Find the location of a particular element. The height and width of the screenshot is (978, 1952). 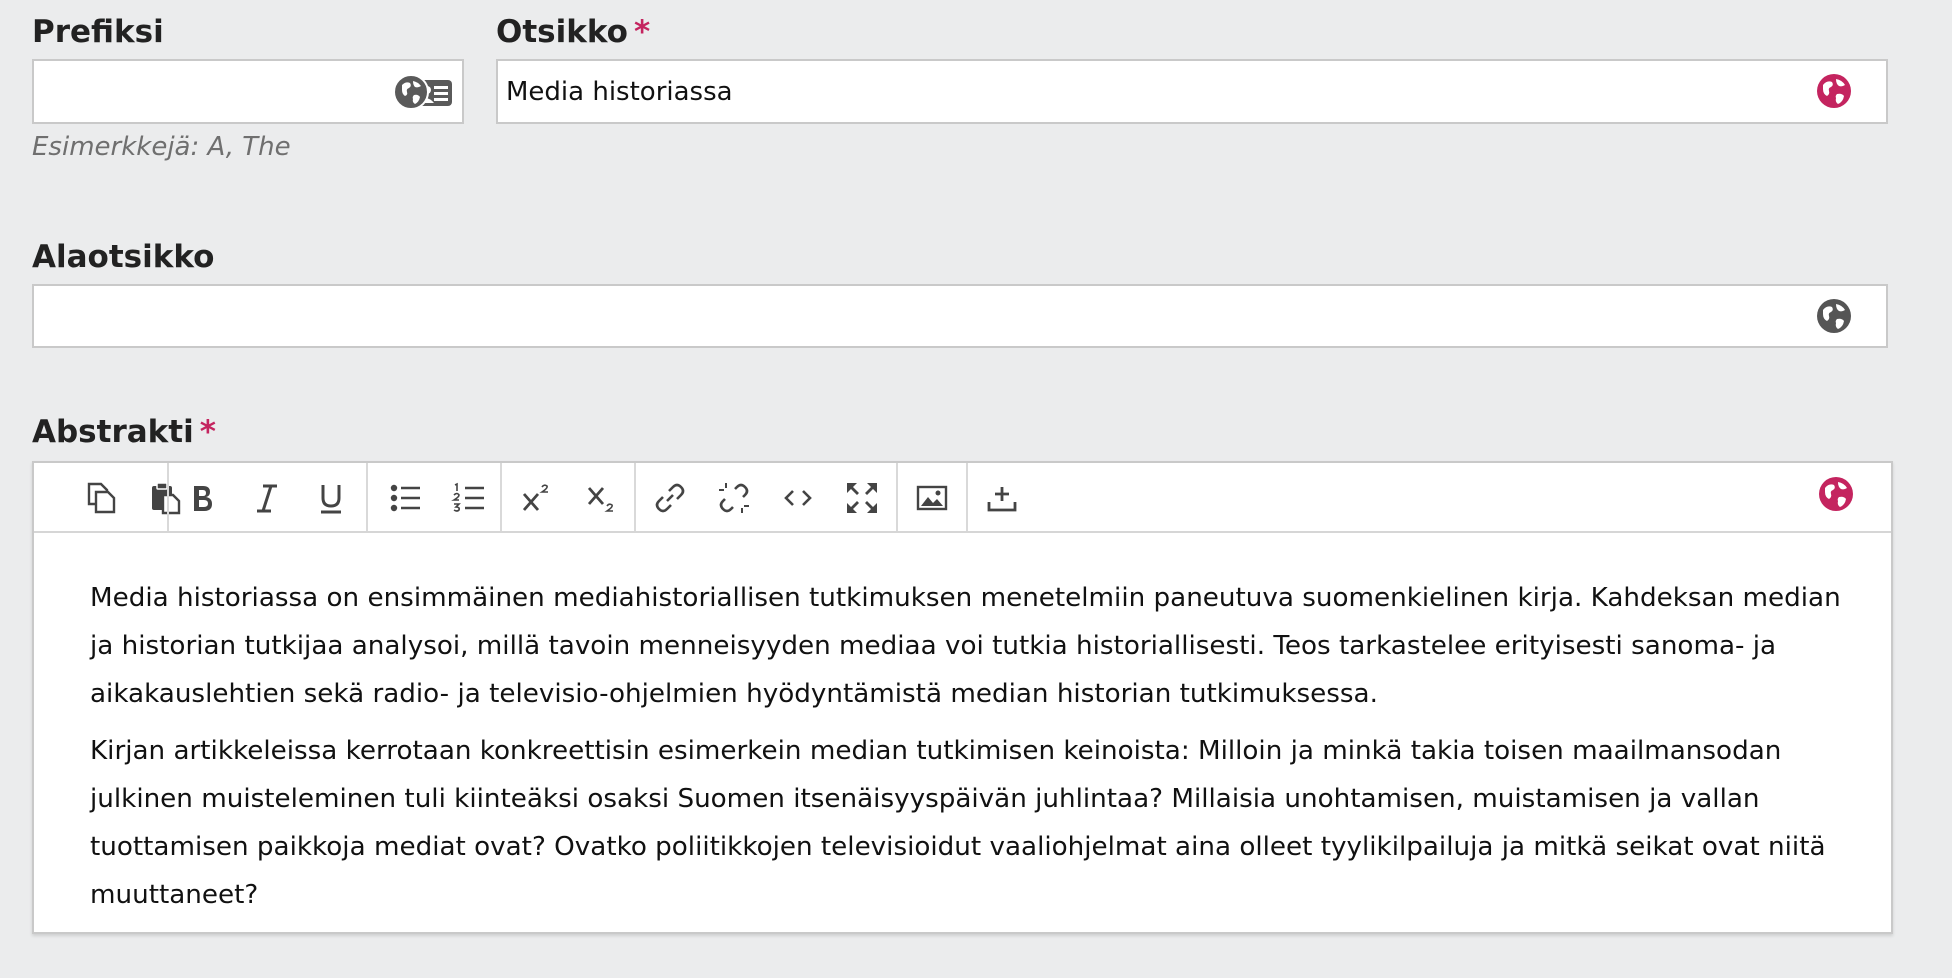

editor-toolbar is located at coordinates (962, 498).